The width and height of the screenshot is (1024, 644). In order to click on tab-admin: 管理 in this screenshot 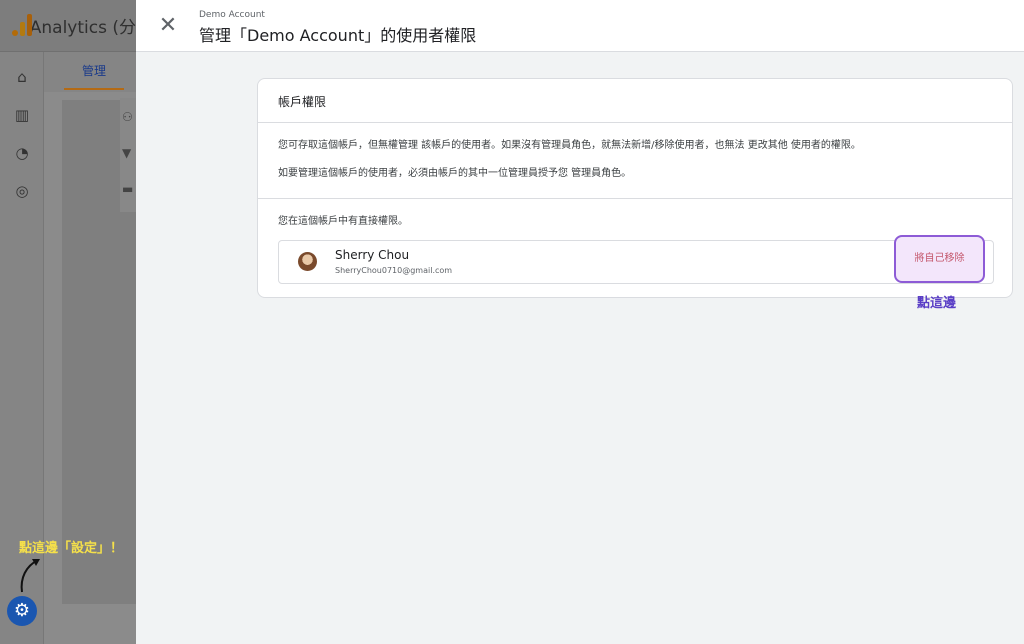, I will do `click(94, 76)`.